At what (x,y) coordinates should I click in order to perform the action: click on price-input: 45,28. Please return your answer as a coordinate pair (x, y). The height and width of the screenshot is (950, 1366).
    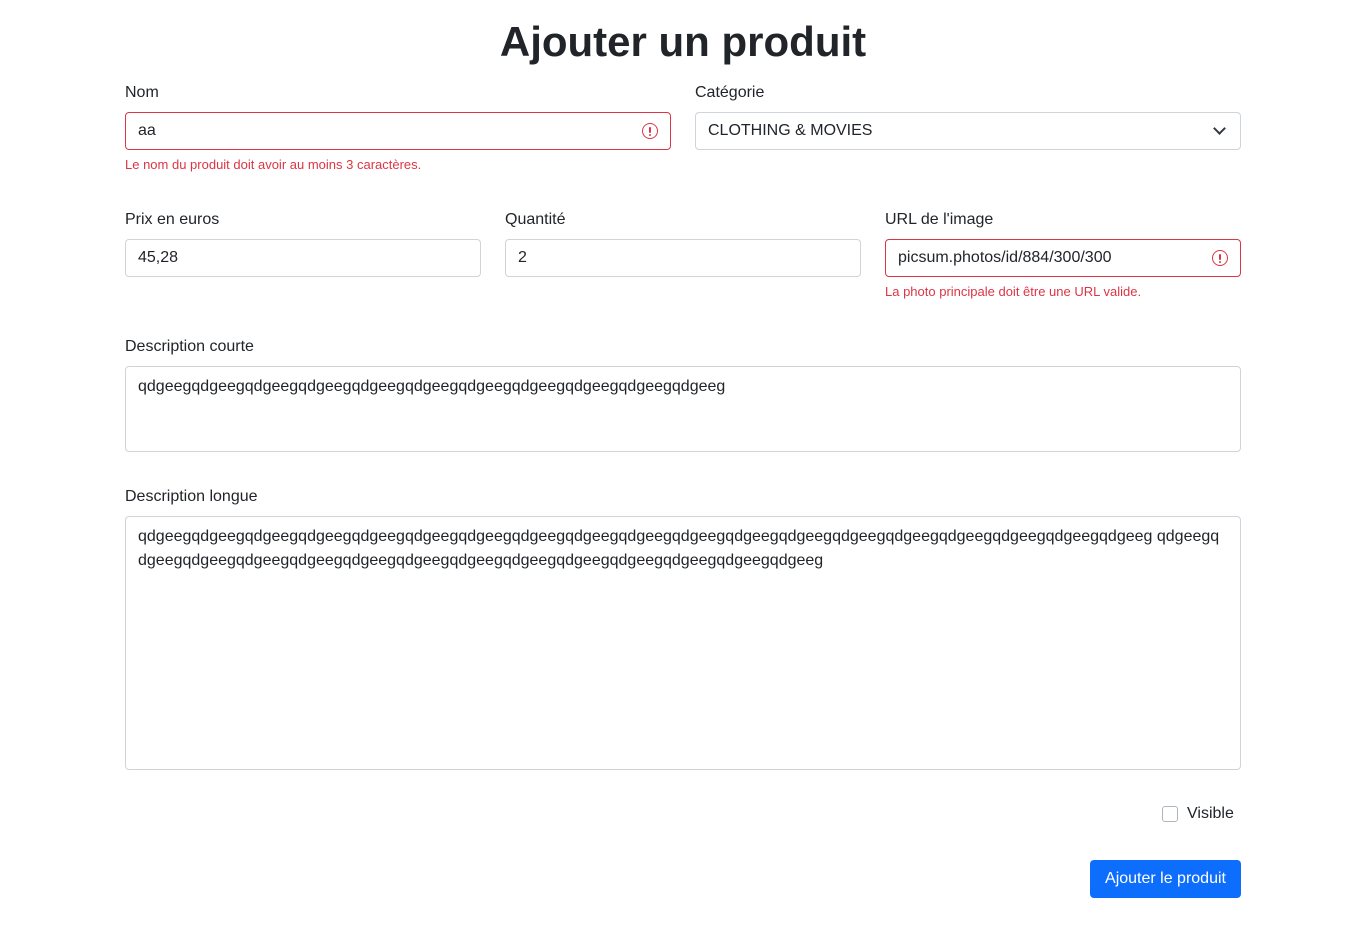
    Looking at the image, I should click on (303, 258).